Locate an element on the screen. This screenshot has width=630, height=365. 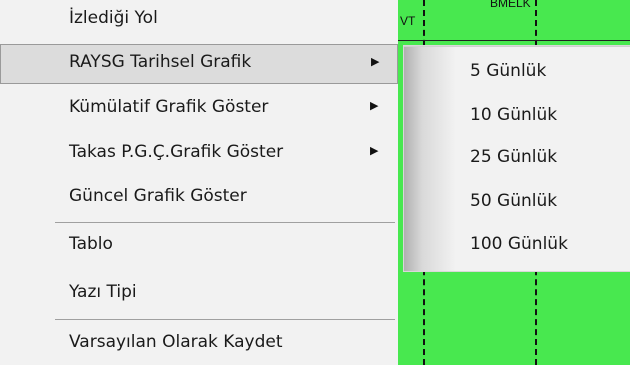
menu-item-izledigi-yol: İzlediği Yol is located at coordinates (199, 20).